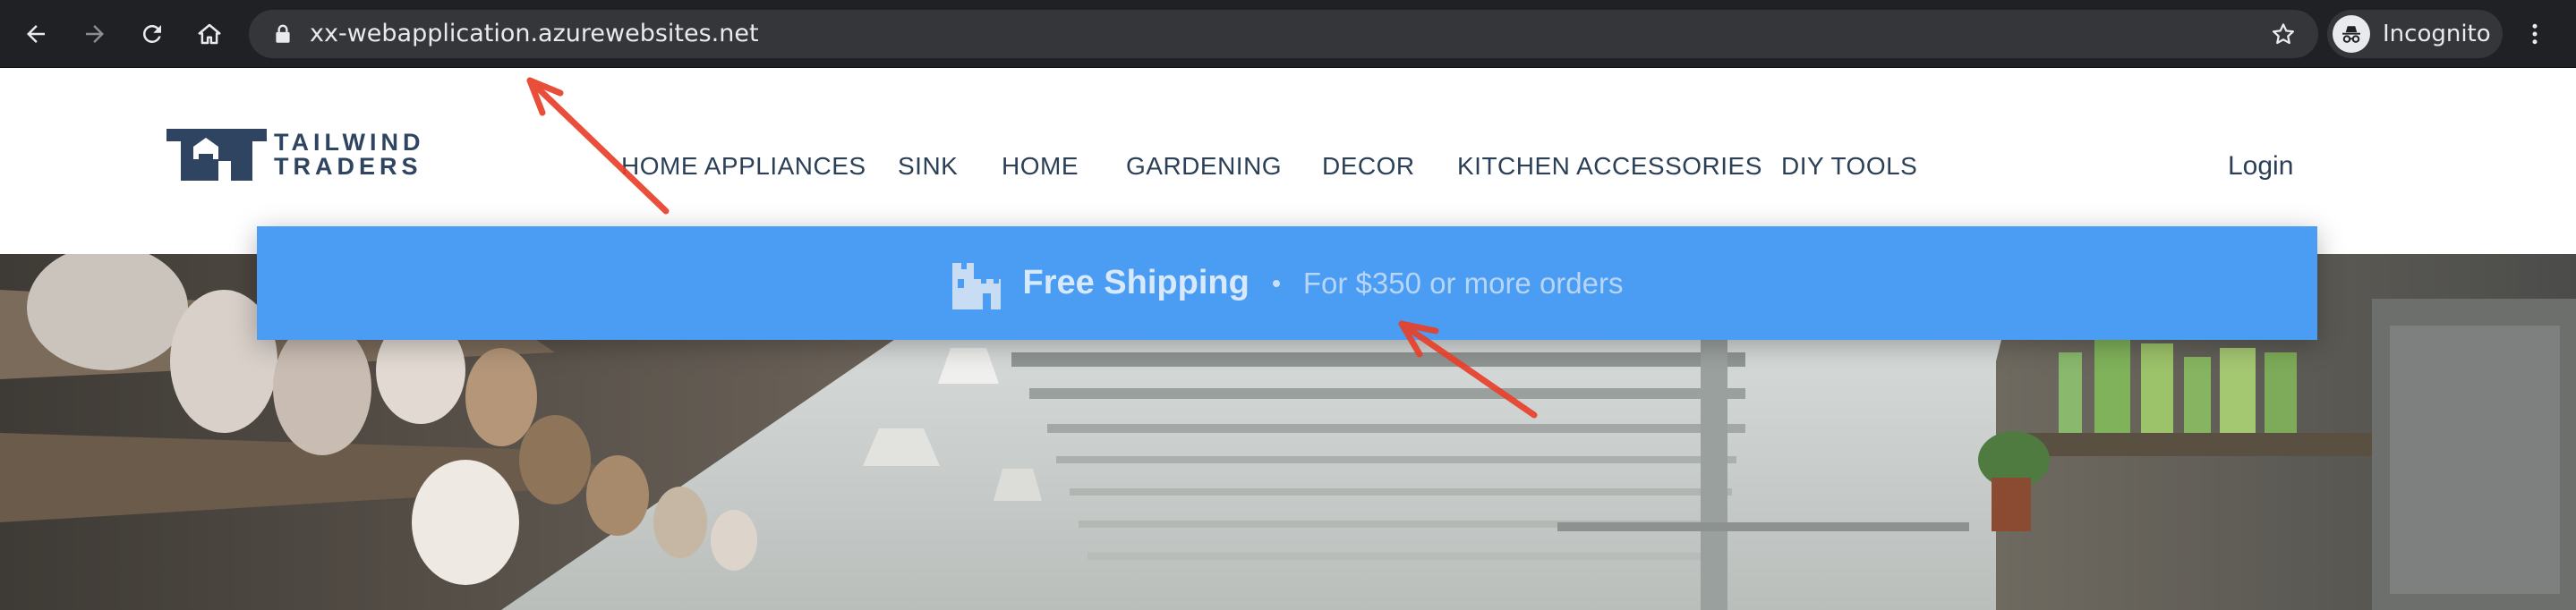 The image size is (2576, 610). What do you see at coordinates (209, 34) in the screenshot?
I see `home-icon` at bounding box center [209, 34].